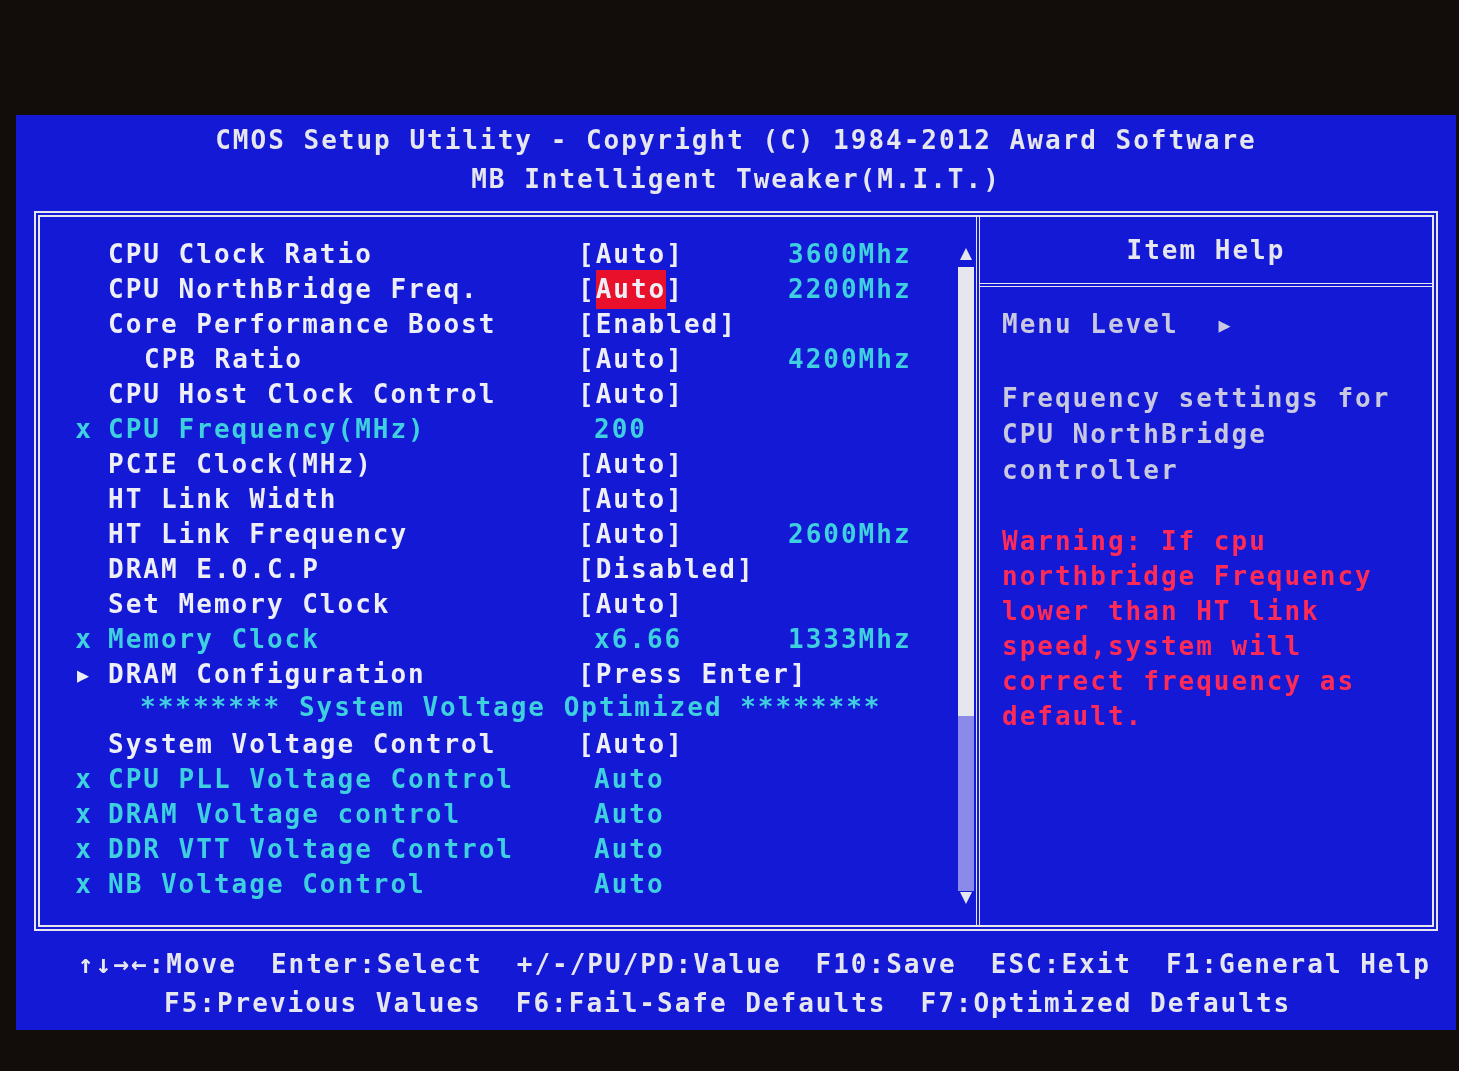 The image size is (1459, 1071). I want to click on key-hint: F5:Previous Values, so click(323, 1003).